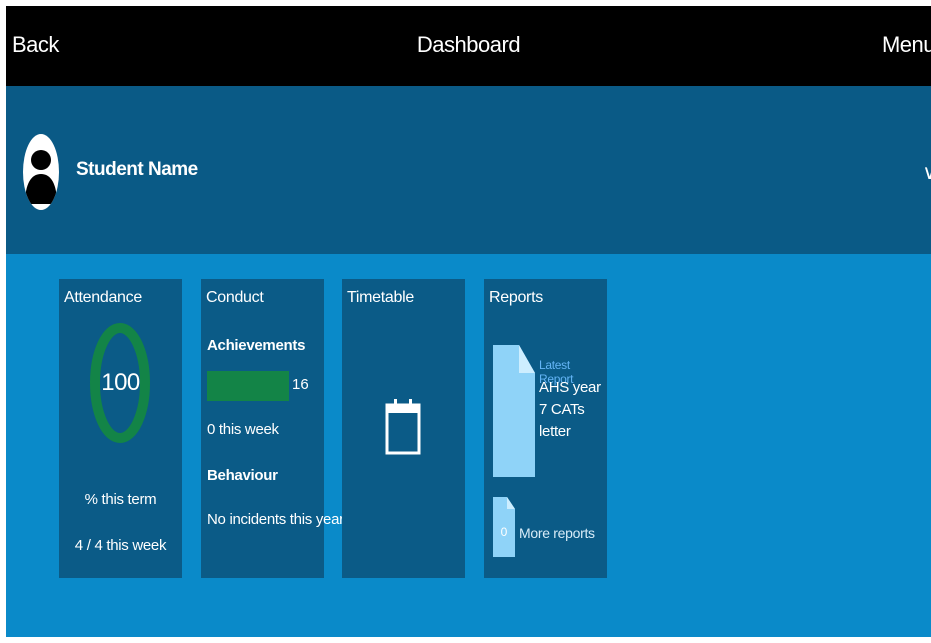 This screenshot has height=643, width=931. I want to click on menu-button: Menu, so click(906, 45).